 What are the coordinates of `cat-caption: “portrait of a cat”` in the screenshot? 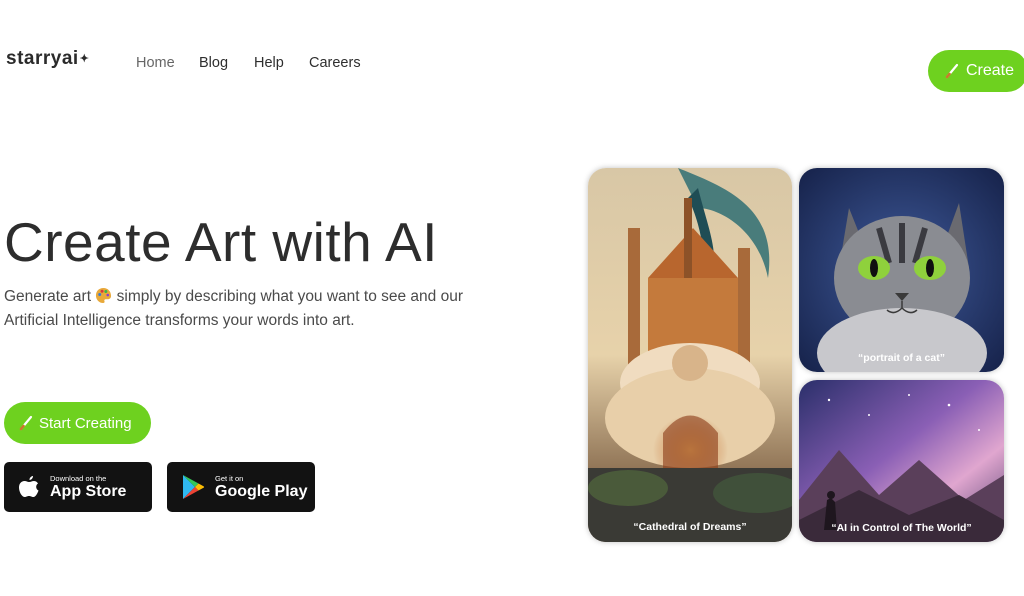 It's located at (901, 358).